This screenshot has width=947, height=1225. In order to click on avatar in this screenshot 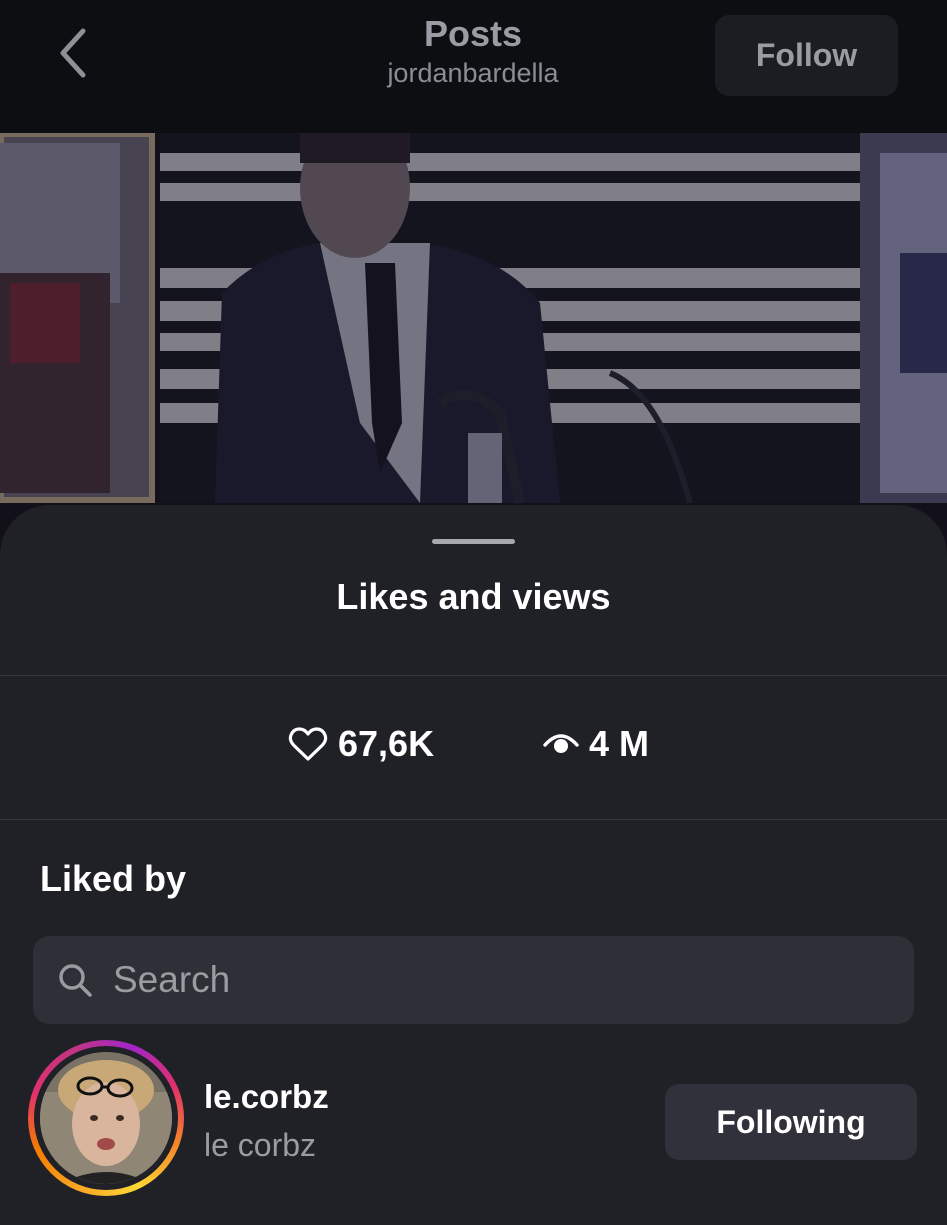, I will do `click(106, 1118)`.